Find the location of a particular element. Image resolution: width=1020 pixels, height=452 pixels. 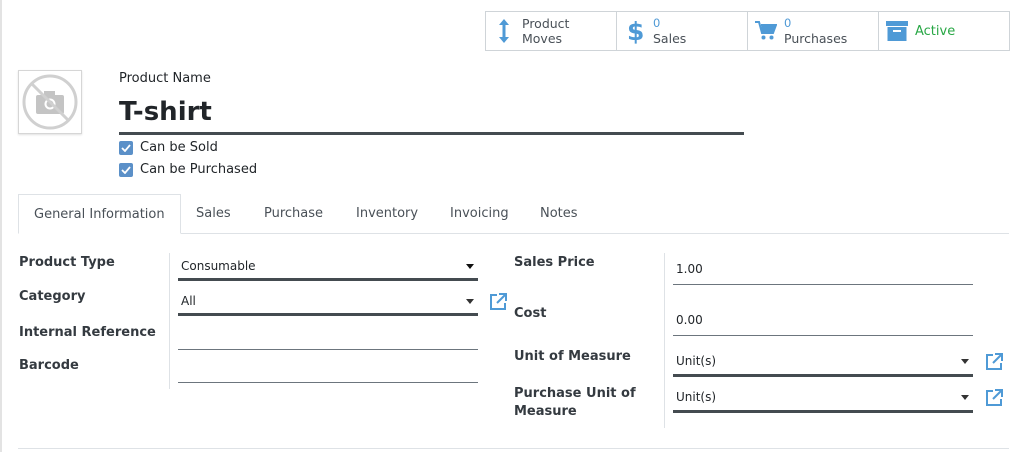

can-be-purchased-row: Can be Purchased is located at coordinates (188, 169).